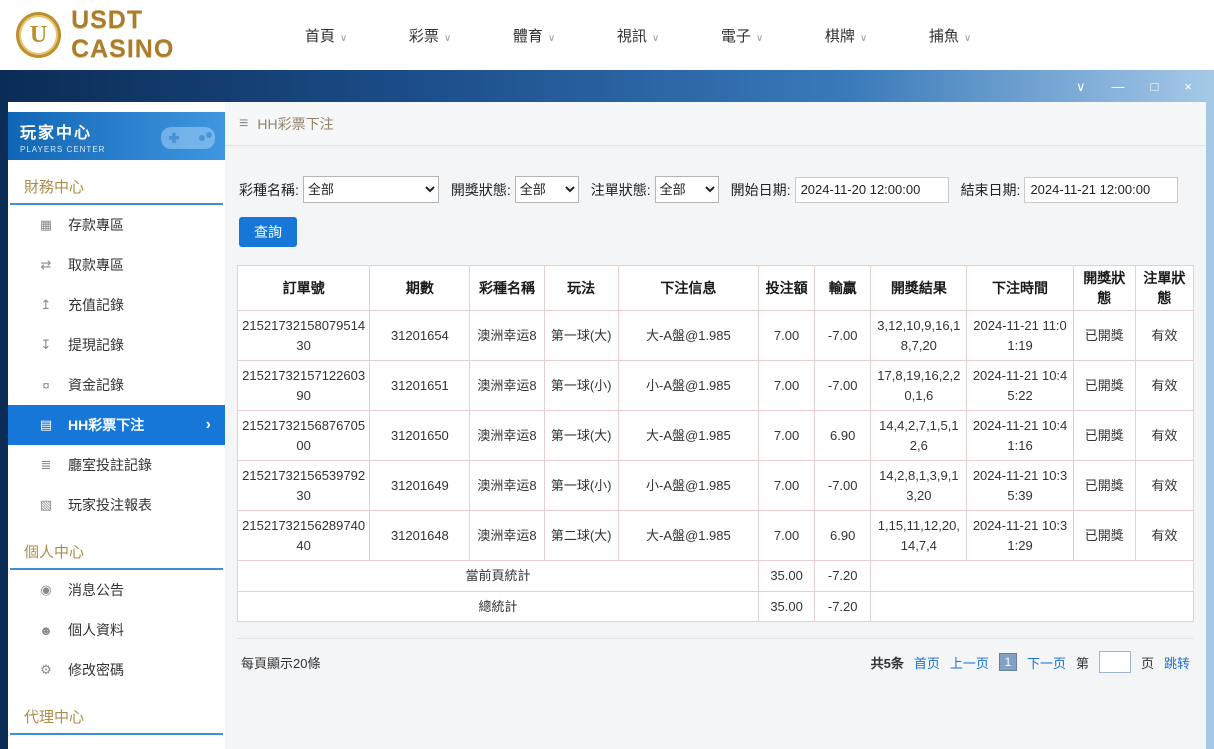 The height and width of the screenshot is (749, 1214). Describe the element at coordinates (760, 189) in the screenshot. I see `start-date-label: 開始日期:` at that location.